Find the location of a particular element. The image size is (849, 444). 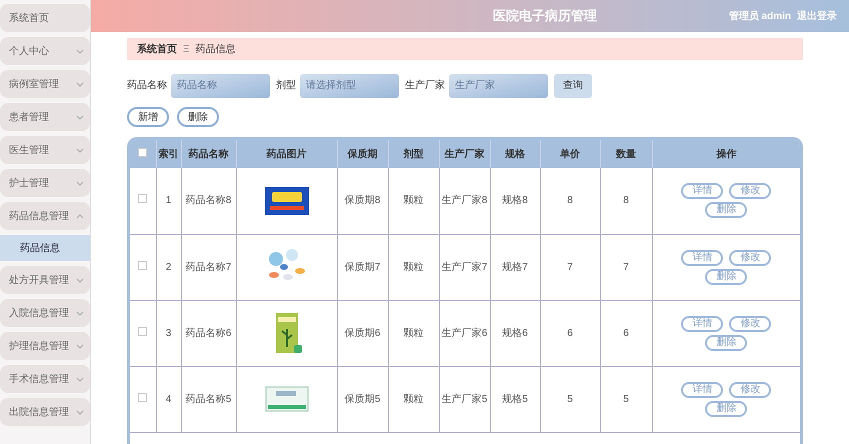

search-field: 请选择剂型 is located at coordinates (349, 86).